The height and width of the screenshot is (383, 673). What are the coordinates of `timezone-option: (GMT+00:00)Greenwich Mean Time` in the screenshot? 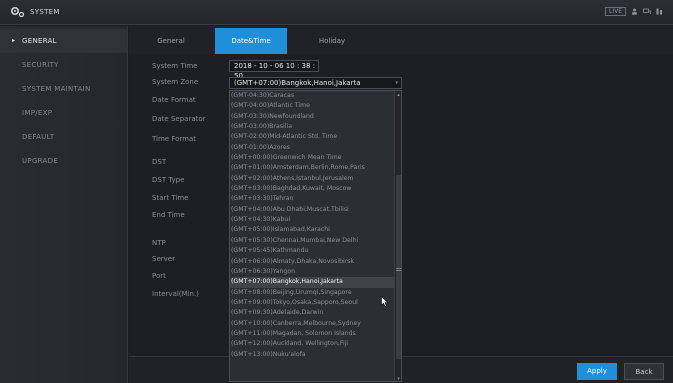 It's located at (315, 158).